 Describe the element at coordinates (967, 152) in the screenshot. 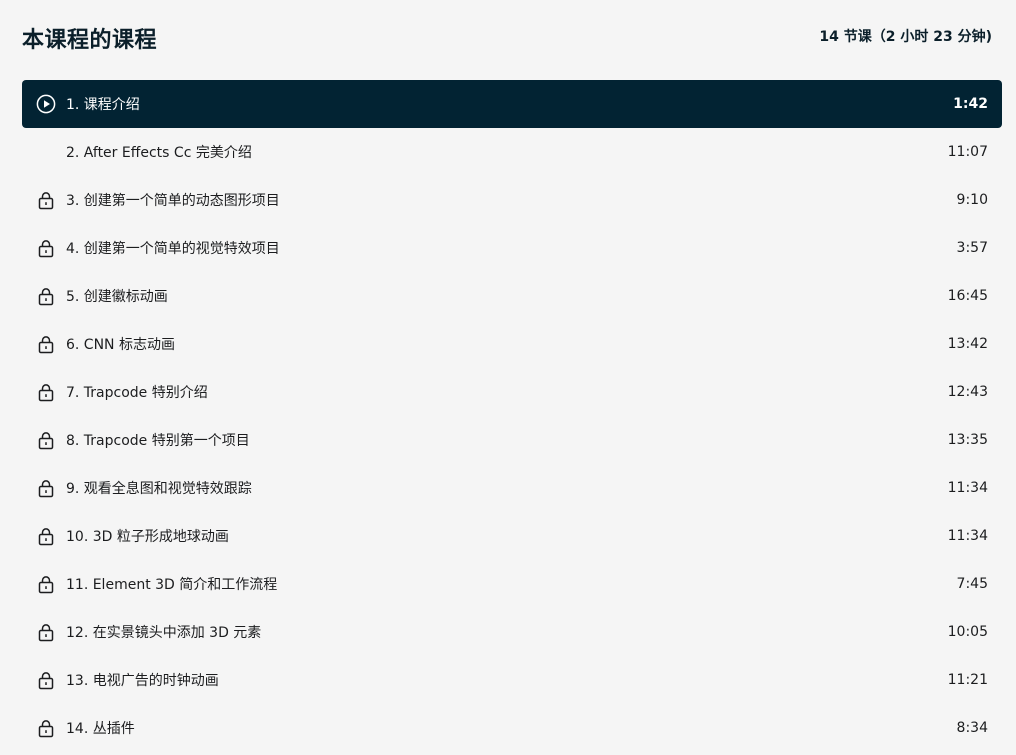

I see `lesson-duration: 11:07` at that location.